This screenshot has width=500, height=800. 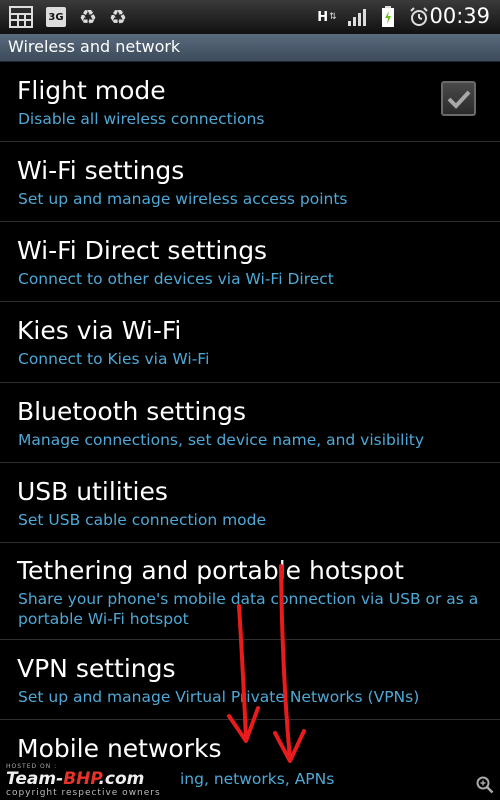 What do you see at coordinates (99, 330) in the screenshot?
I see `item-title: Kies via Wi-Fi` at bounding box center [99, 330].